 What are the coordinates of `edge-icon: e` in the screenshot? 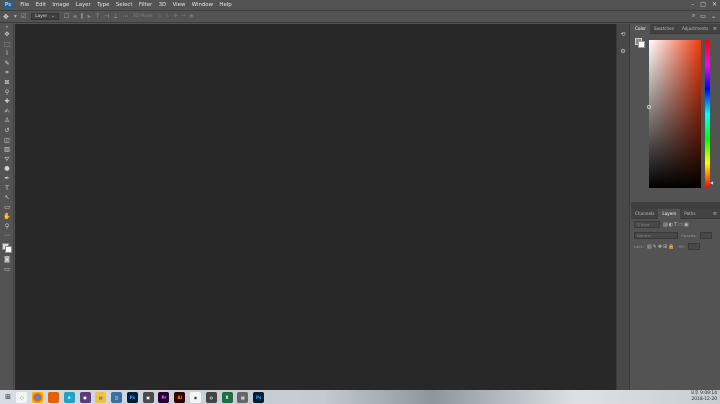 It's located at (69, 397).